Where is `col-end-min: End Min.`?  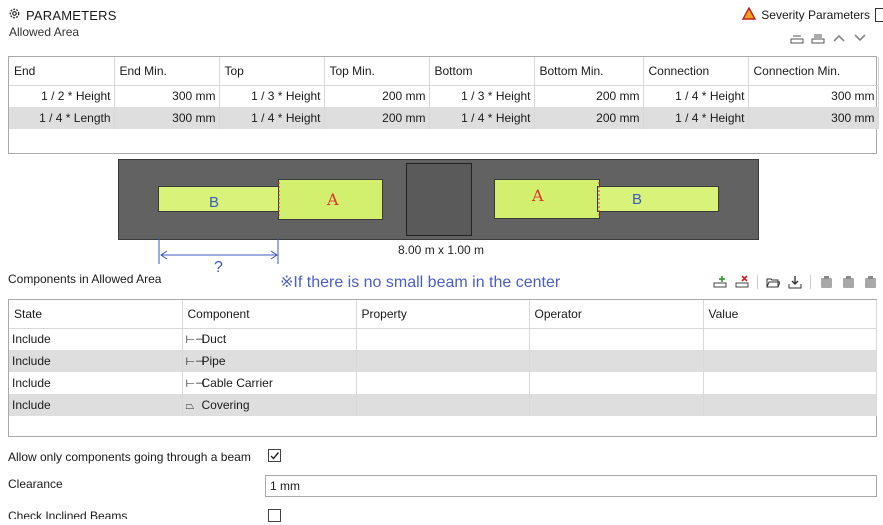 col-end-min: End Min. is located at coordinates (167, 71).